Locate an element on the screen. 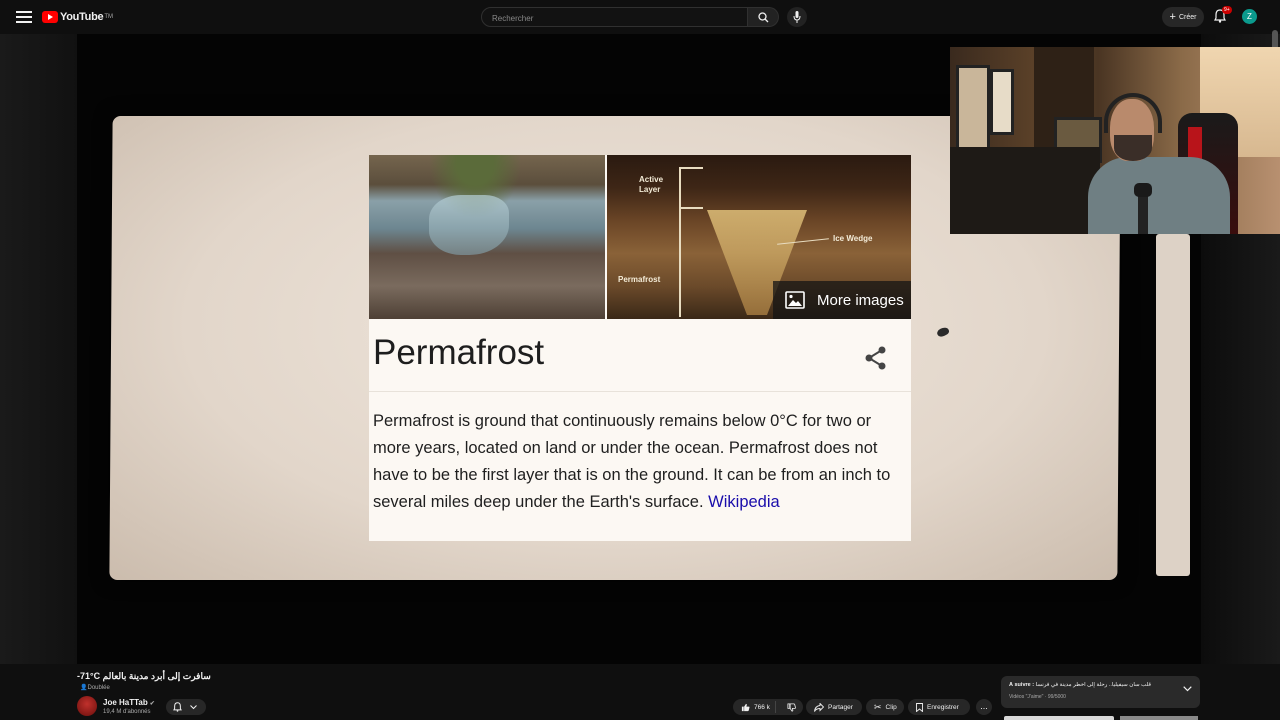 This screenshot has width=1280, height=720. subscription-bell-button is located at coordinates (186, 707).